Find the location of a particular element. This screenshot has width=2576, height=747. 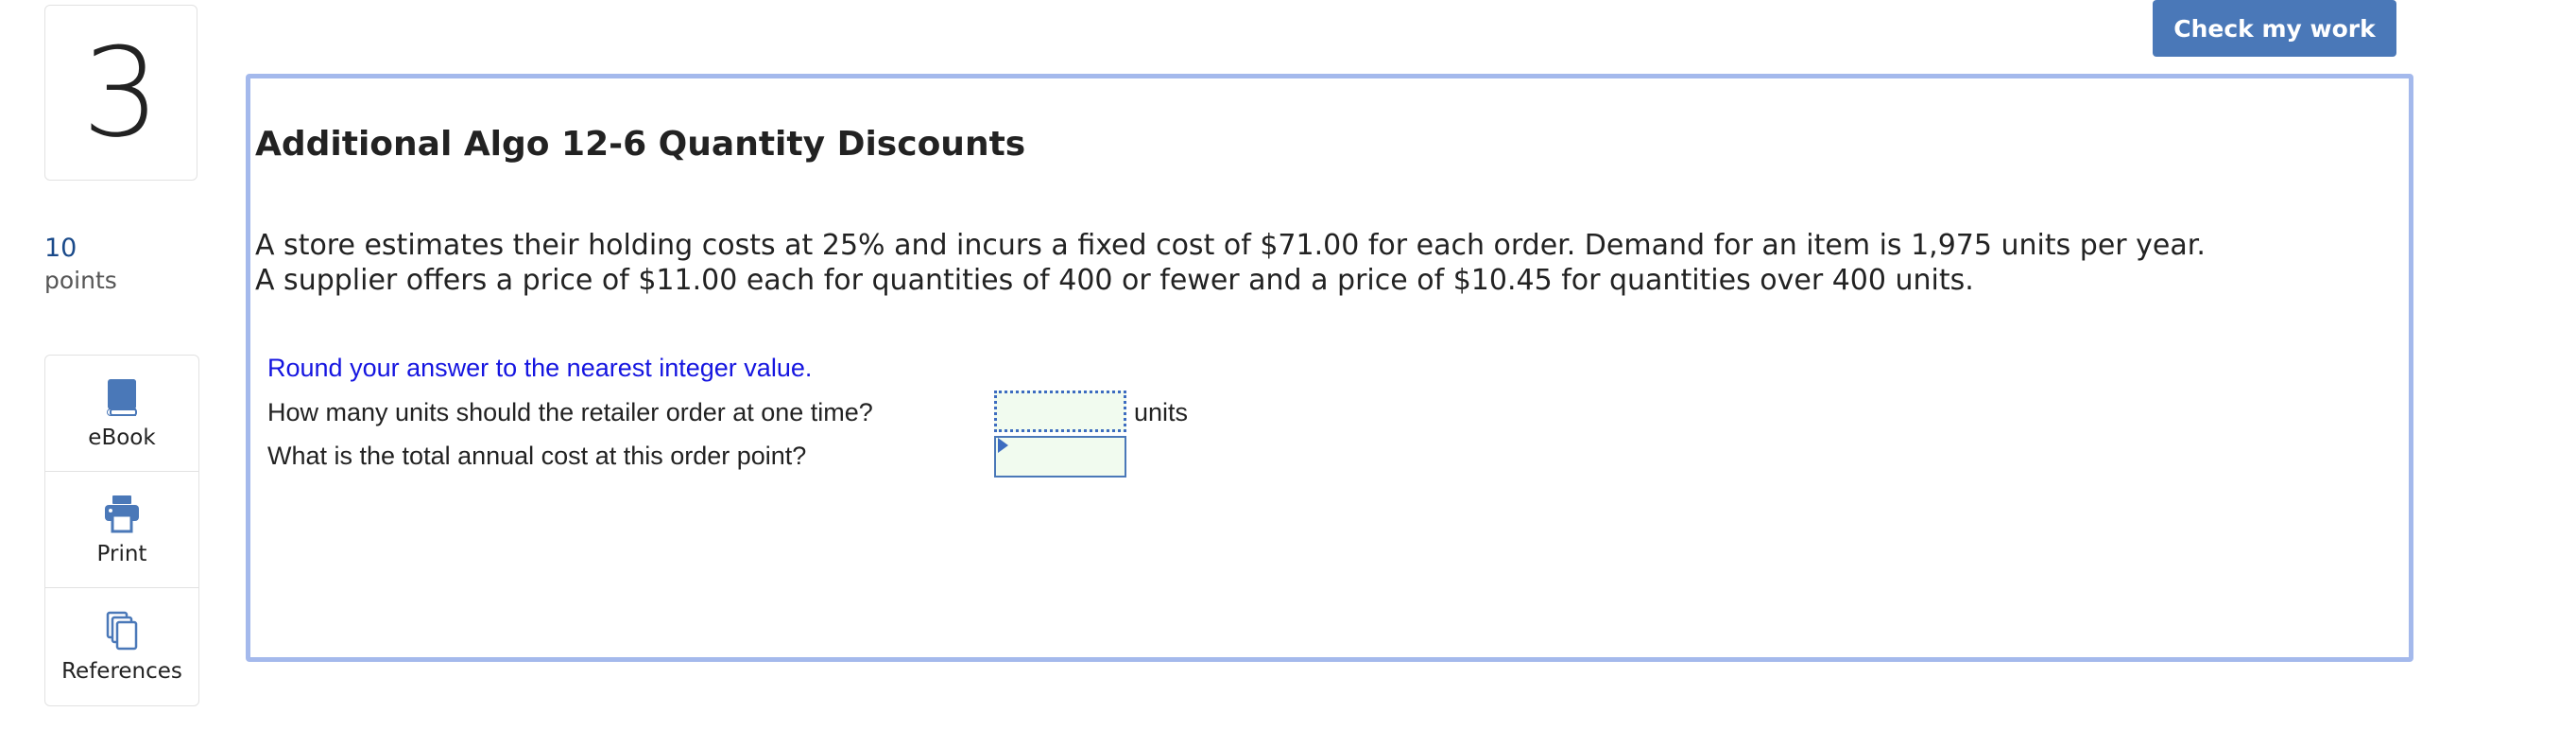

question-number-card: 3 is located at coordinates (120, 93).